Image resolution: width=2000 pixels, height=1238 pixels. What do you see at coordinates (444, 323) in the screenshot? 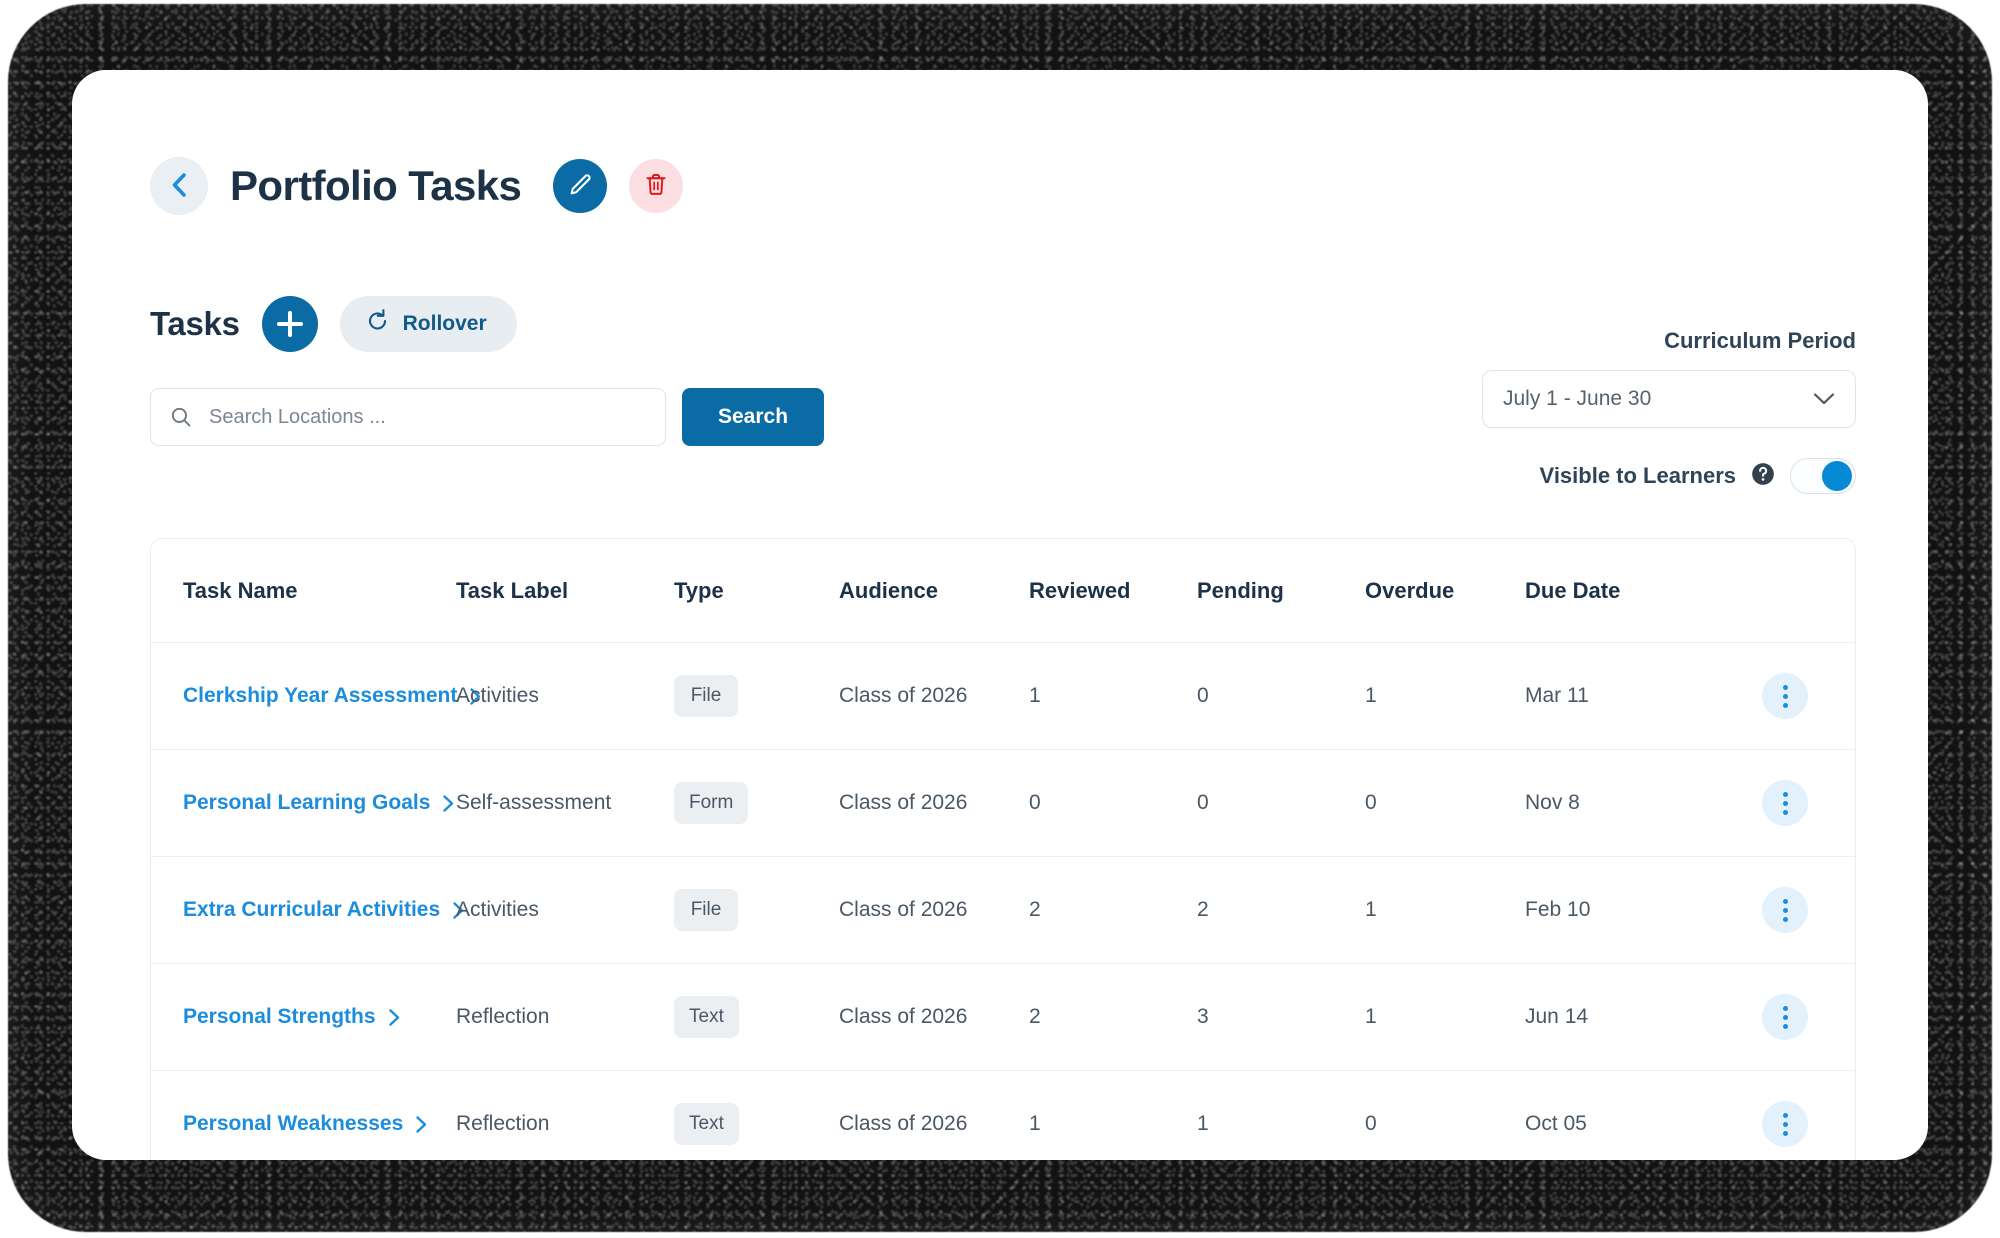
I see `rollover-label: Rollover` at bounding box center [444, 323].